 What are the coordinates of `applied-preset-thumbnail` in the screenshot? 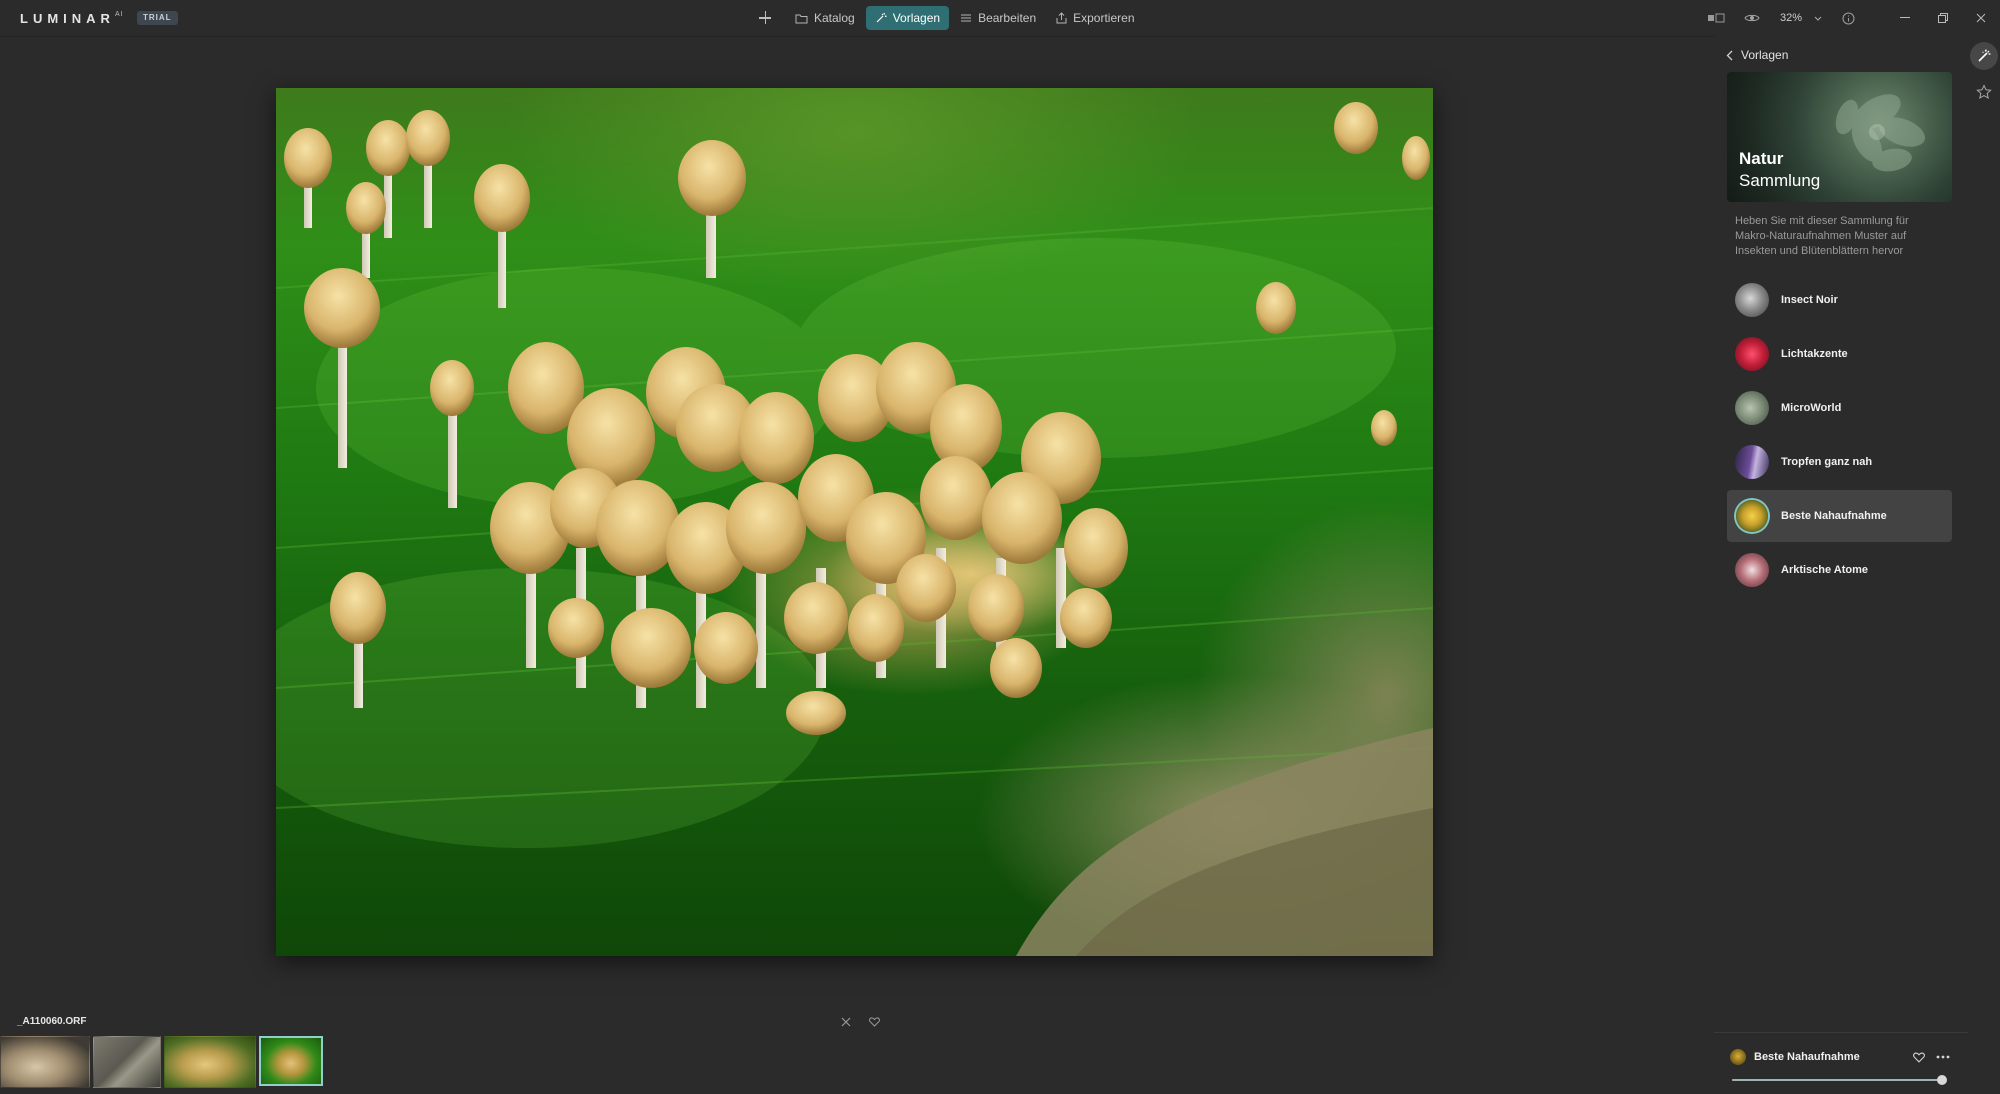 It's located at (1738, 1057).